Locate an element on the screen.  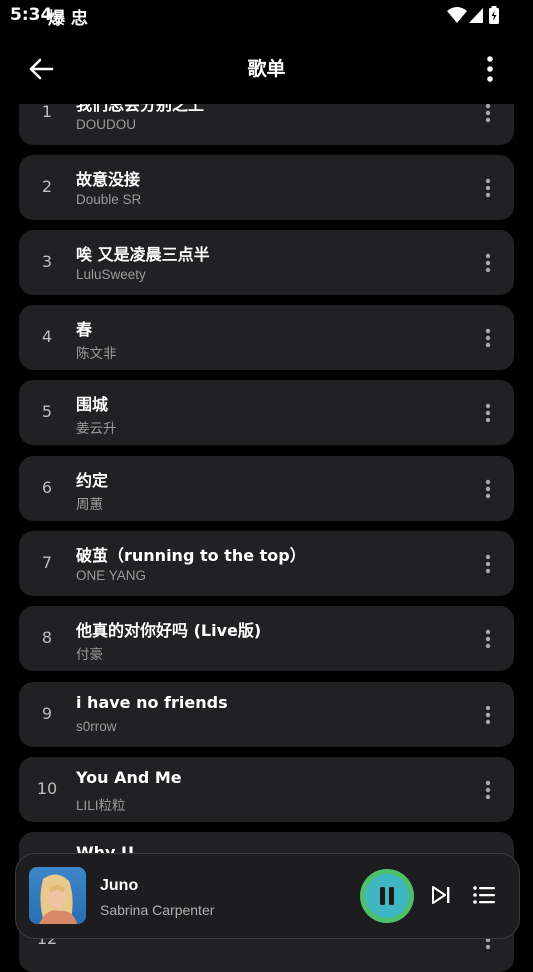
song-title: i have no friends is located at coordinates (152, 702).